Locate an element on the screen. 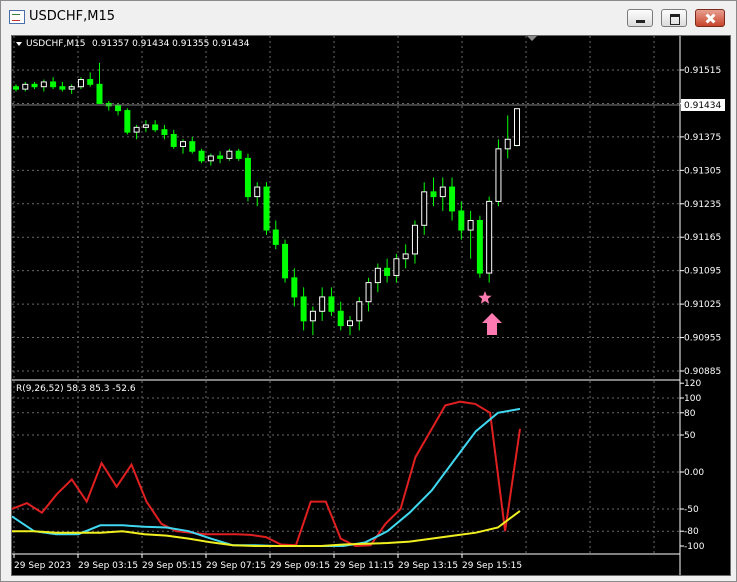 The image size is (737, 582). time-tick-label: 29 Sep 03:15 is located at coordinates (108, 566).